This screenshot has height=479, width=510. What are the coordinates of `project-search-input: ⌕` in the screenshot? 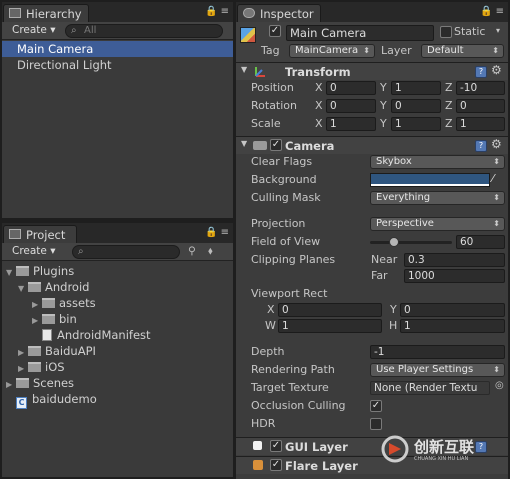 It's located at (126, 252).